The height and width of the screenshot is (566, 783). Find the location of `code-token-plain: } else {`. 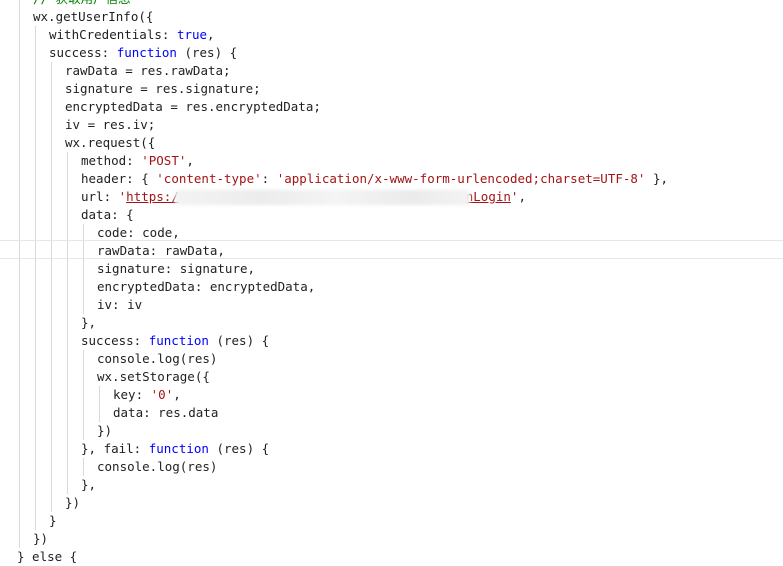

code-token-plain: } else { is located at coordinates (47, 556).